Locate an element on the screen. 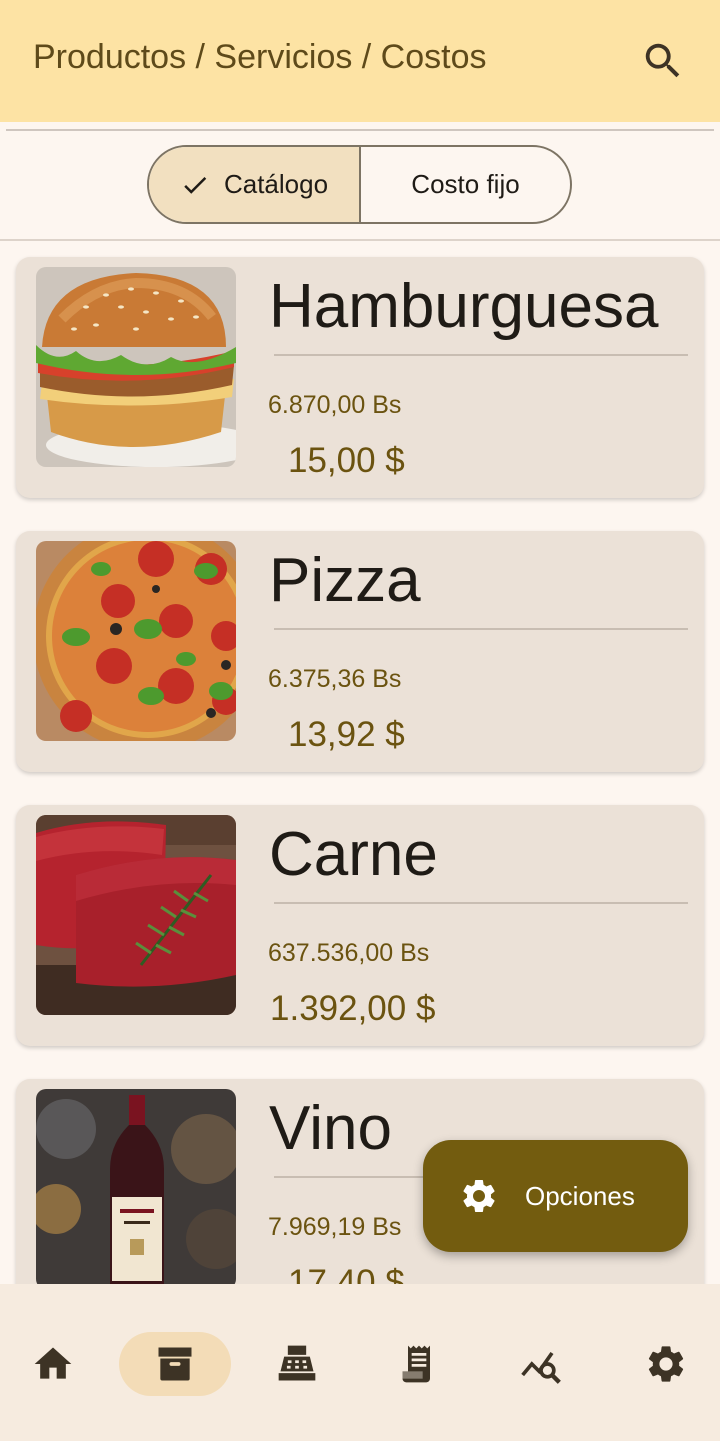 This screenshot has width=720, height=1441. nav-settings is located at coordinates (665, 1364).